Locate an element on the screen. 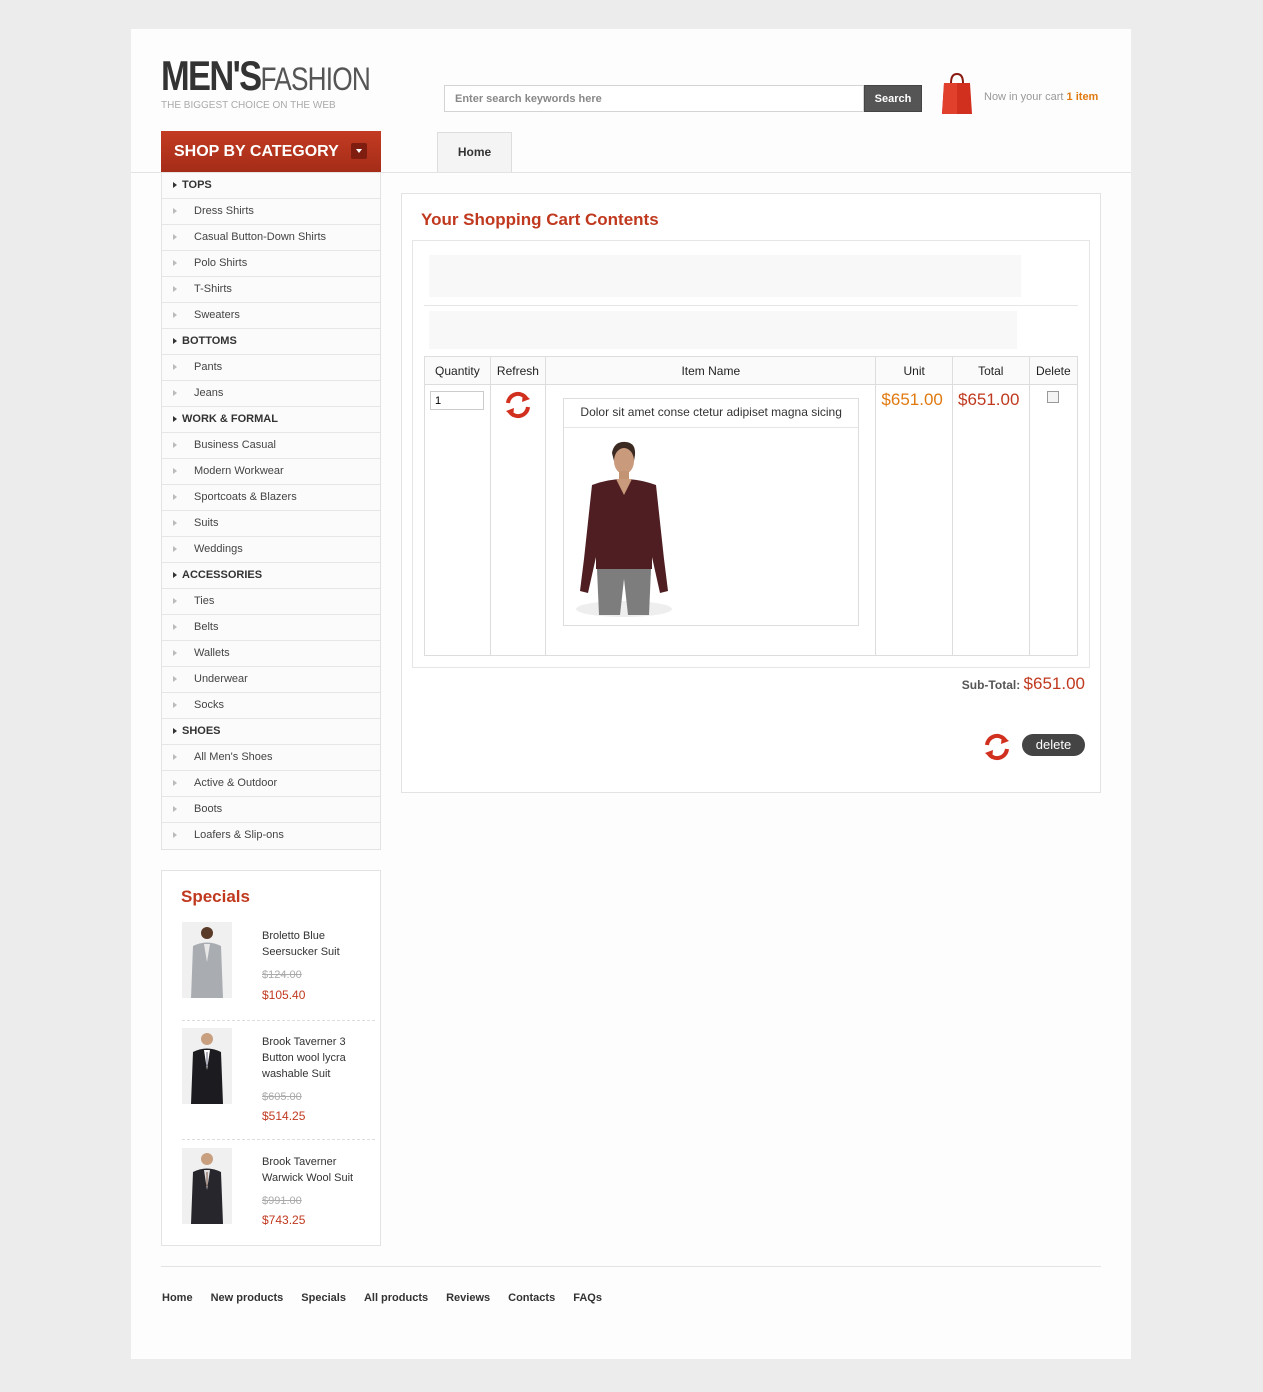 This screenshot has width=1263, height=1392. category-link: Casual Button-Down Shirts is located at coordinates (271, 238).